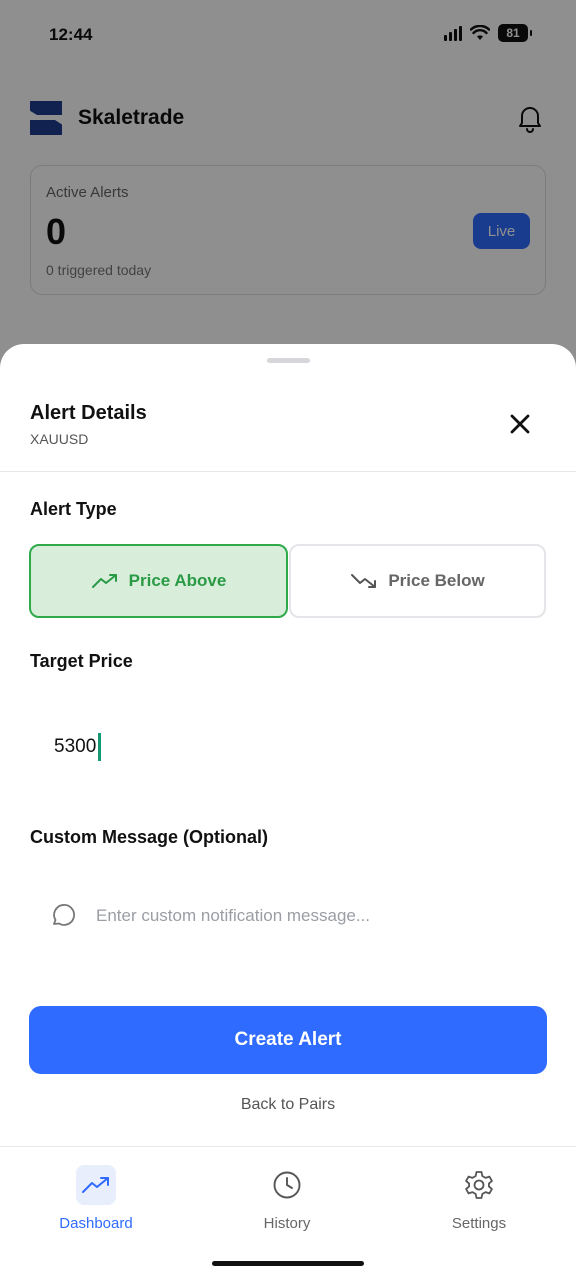  I want to click on sheet-pair-symbol: XAUUSD, so click(59, 439).